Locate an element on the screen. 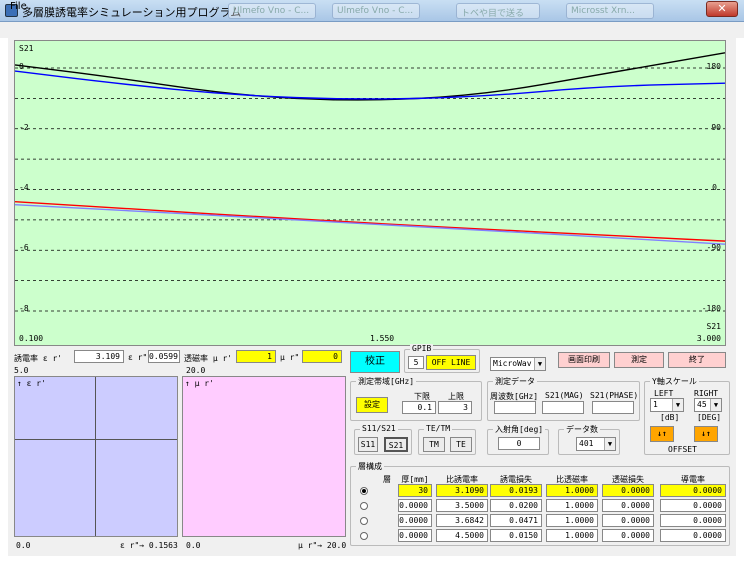 The image size is (744, 561). layer-cell: 4.5000 is located at coordinates (462, 535).